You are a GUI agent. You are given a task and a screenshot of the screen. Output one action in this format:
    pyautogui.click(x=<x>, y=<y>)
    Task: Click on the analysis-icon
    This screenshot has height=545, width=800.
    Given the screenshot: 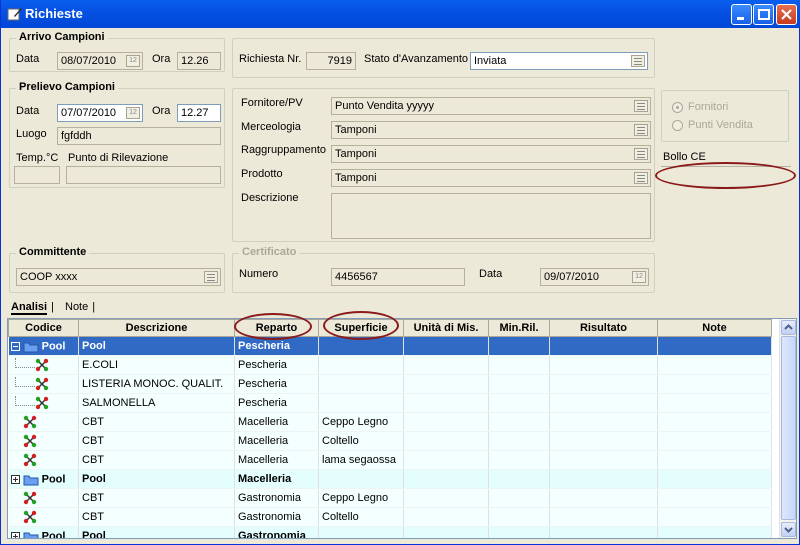 What is the action you would take?
    pyautogui.click(x=29, y=422)
    